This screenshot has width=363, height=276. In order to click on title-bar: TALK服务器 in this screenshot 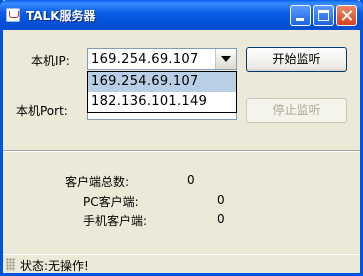, I will do `click(181, 15)`.